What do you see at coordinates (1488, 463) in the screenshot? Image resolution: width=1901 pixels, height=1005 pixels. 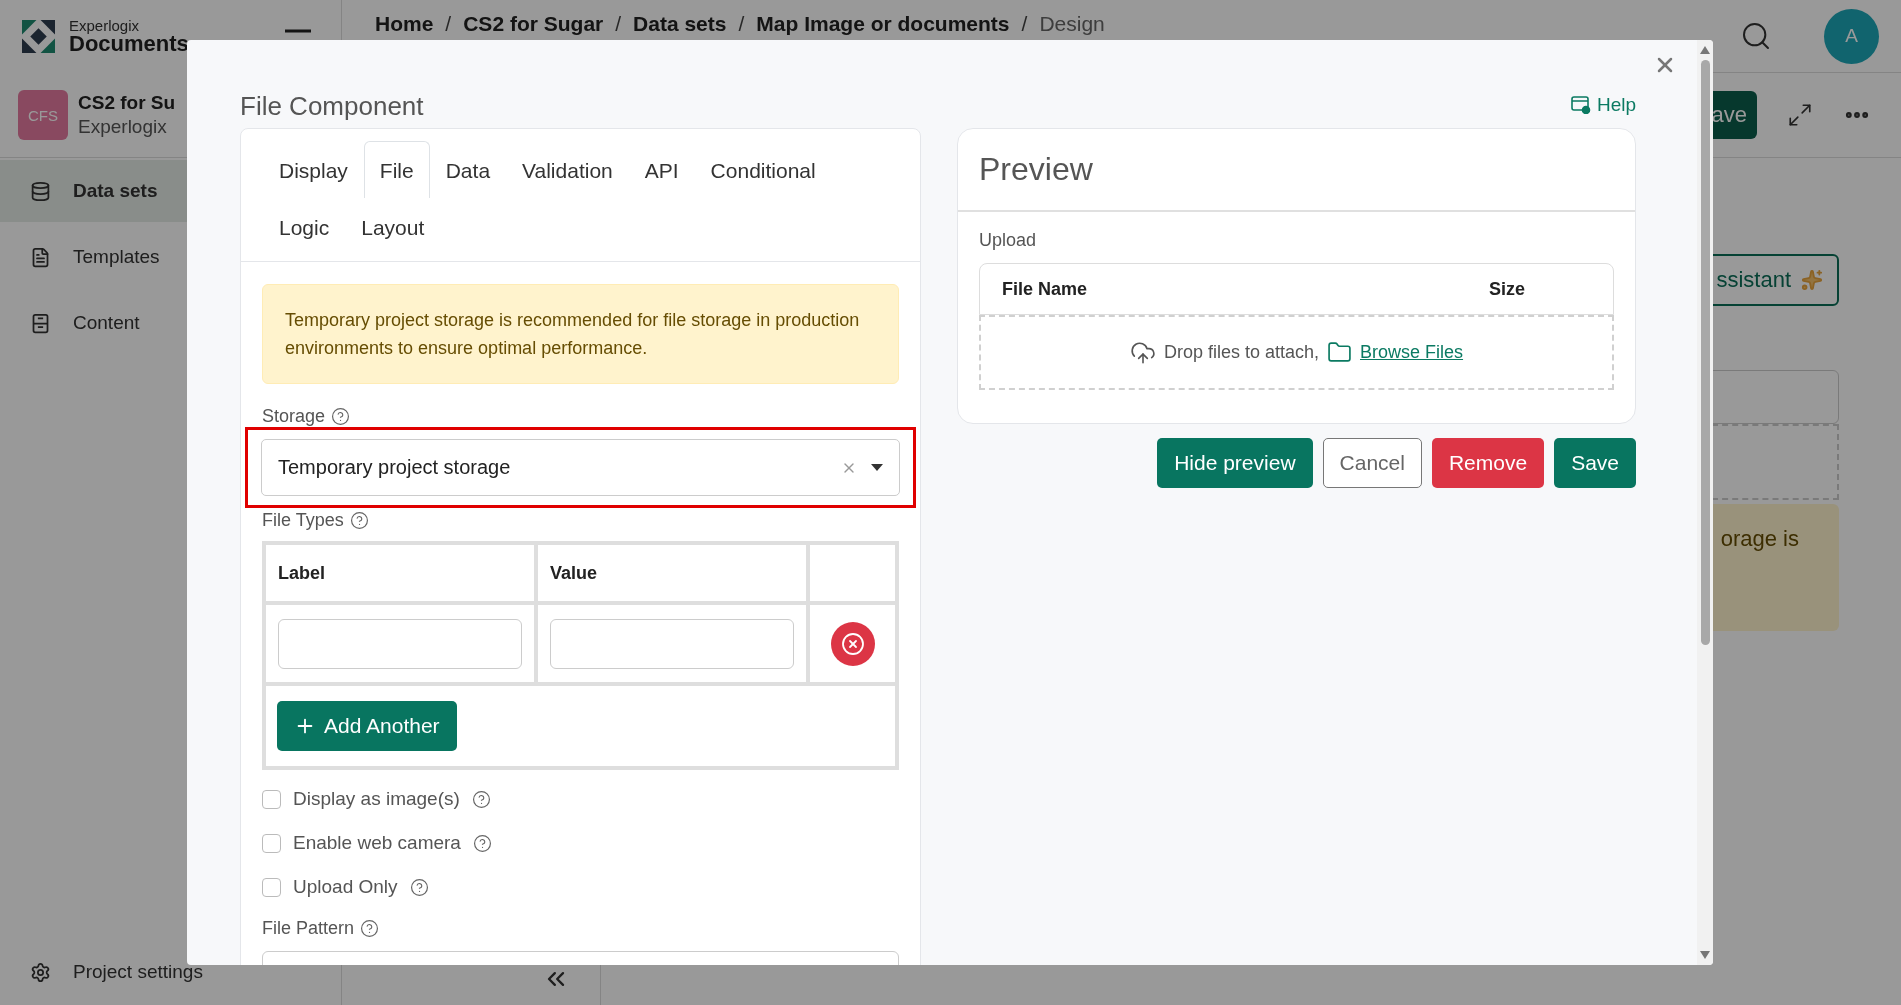 I see `dialog-button: Remove` at bounding box center [1488, 463].